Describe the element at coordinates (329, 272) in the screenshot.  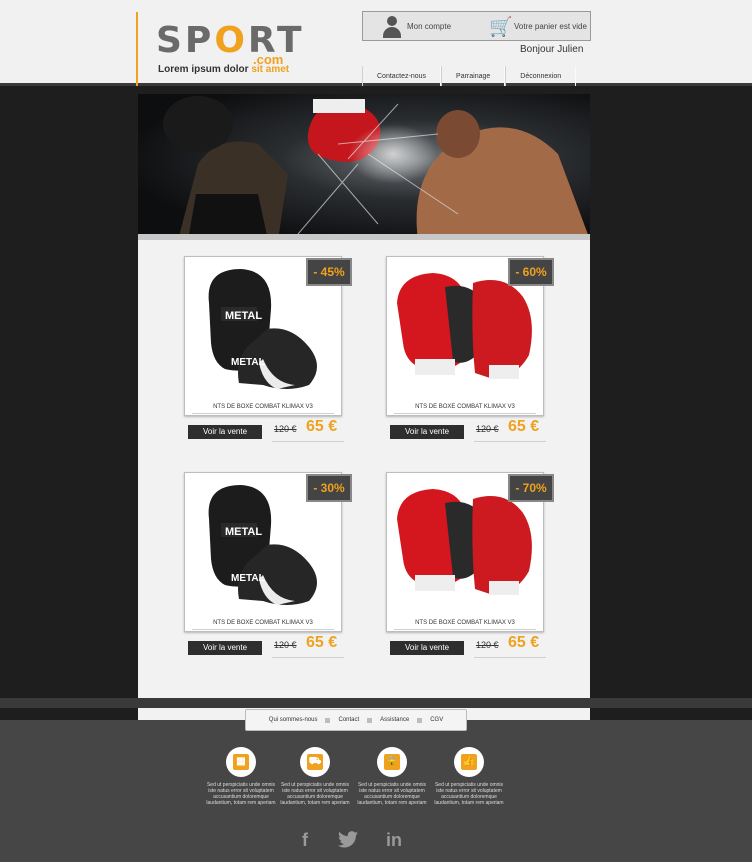
I see `discount-badge: - 45%` at that location.